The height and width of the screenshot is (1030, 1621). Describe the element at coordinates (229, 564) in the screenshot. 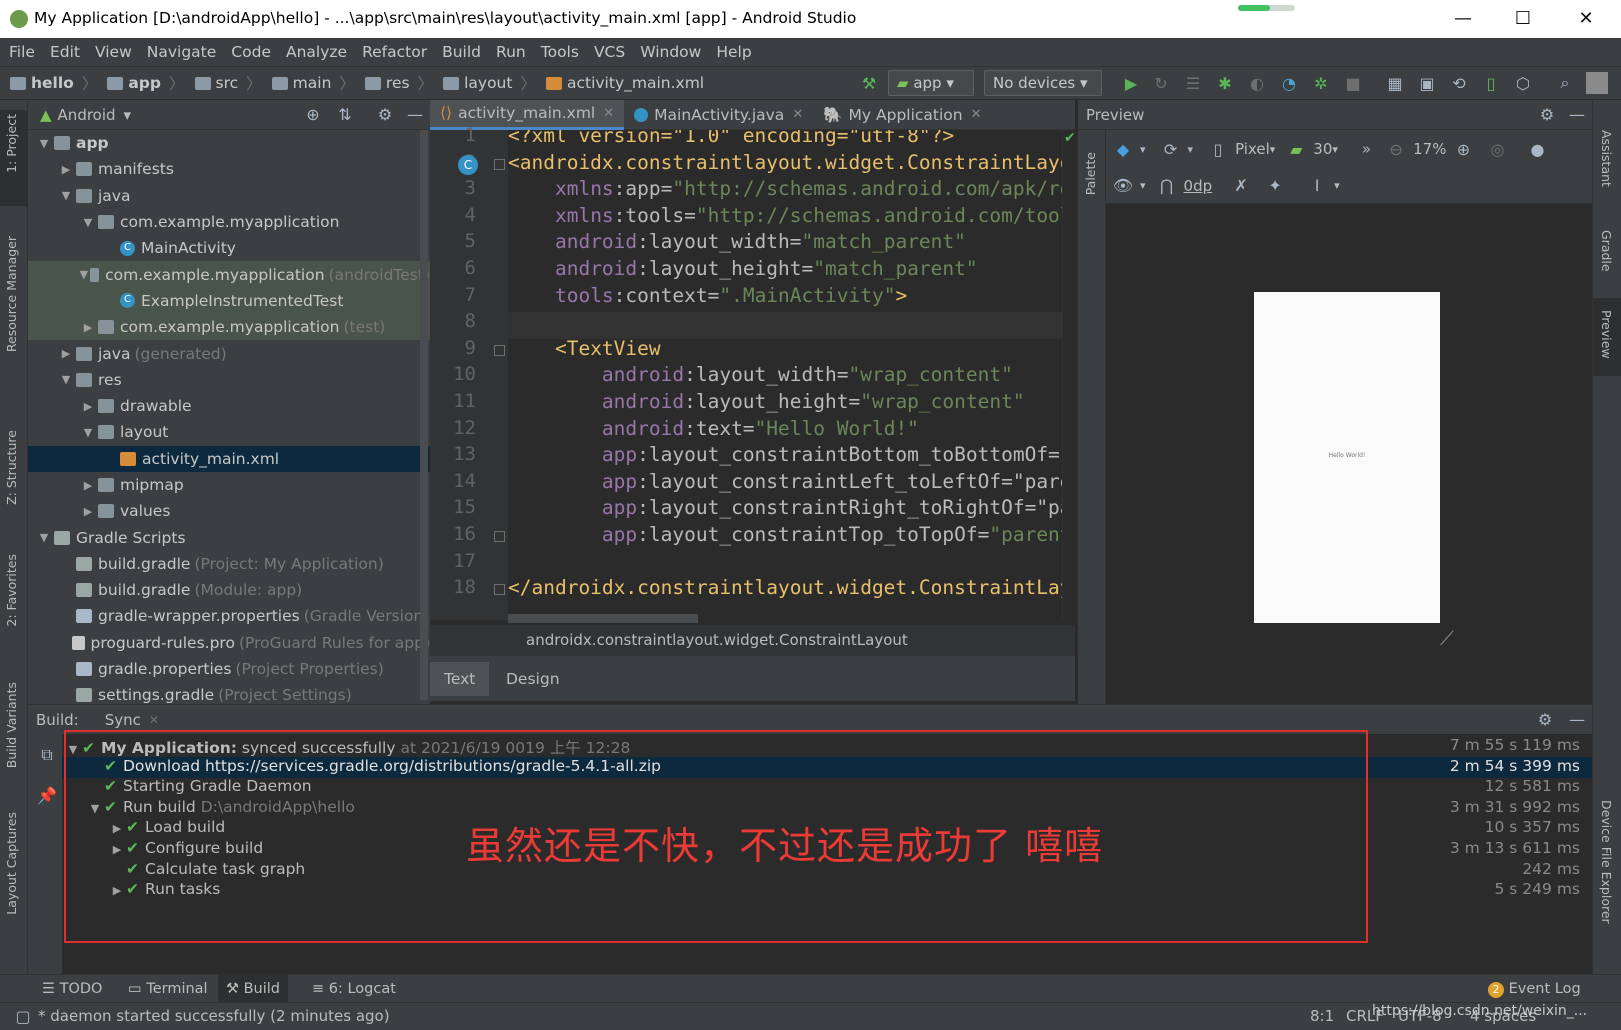

I see `tree-item: build.gradle (Project: My Application)` at that location.